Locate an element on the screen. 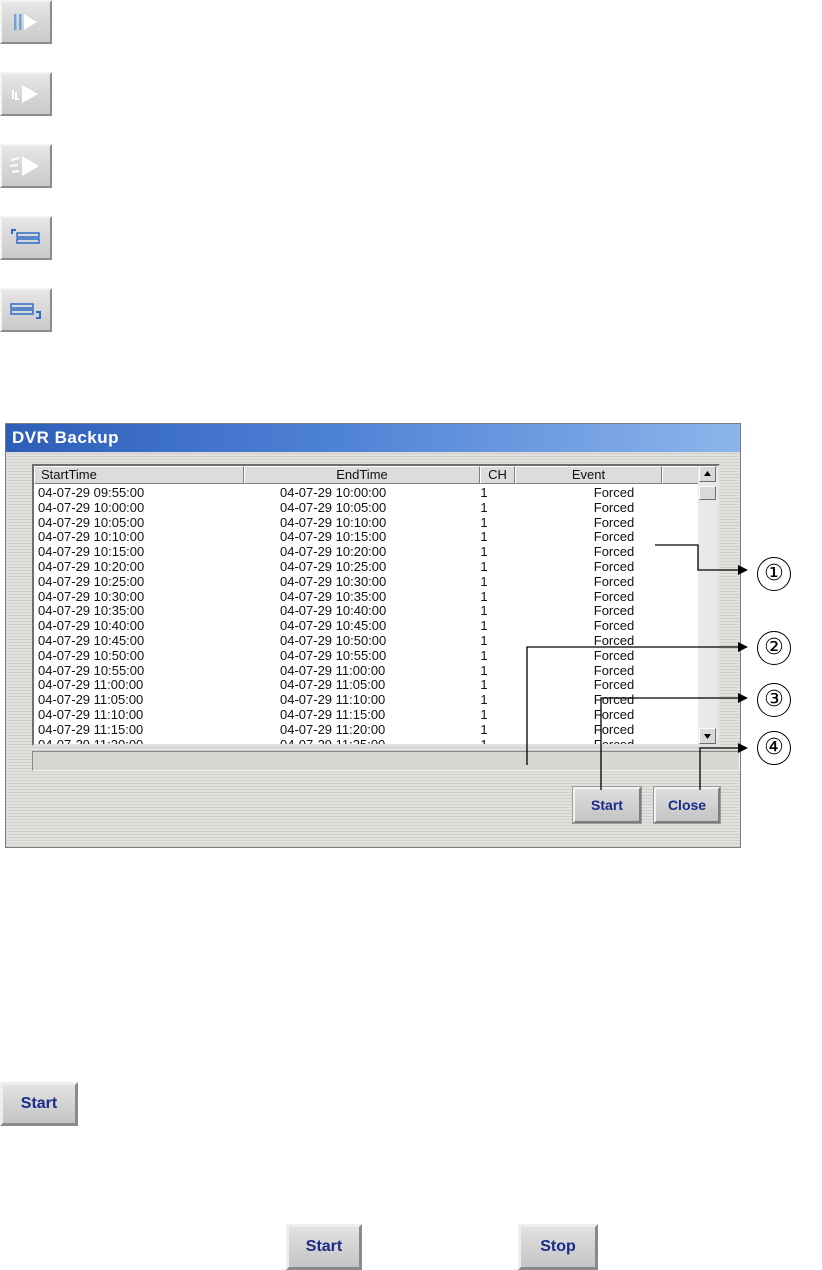 The width and height of the screenshot is (822, 1270). callout-1: ① is located at coordinates (774, 574).